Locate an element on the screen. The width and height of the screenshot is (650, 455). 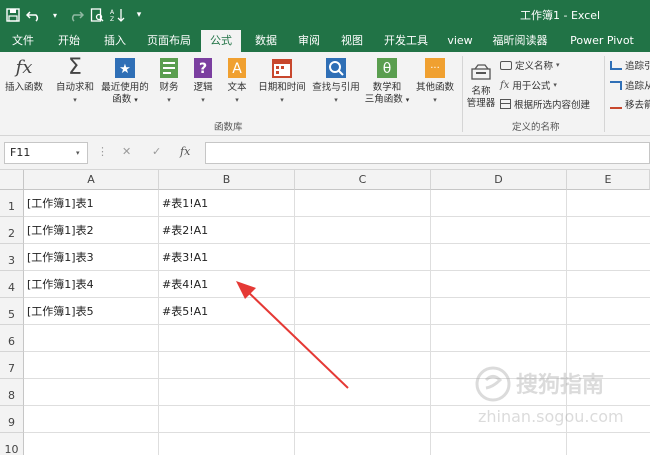
cell-b1: #表1!A1 is located at coordinates (183, 203).